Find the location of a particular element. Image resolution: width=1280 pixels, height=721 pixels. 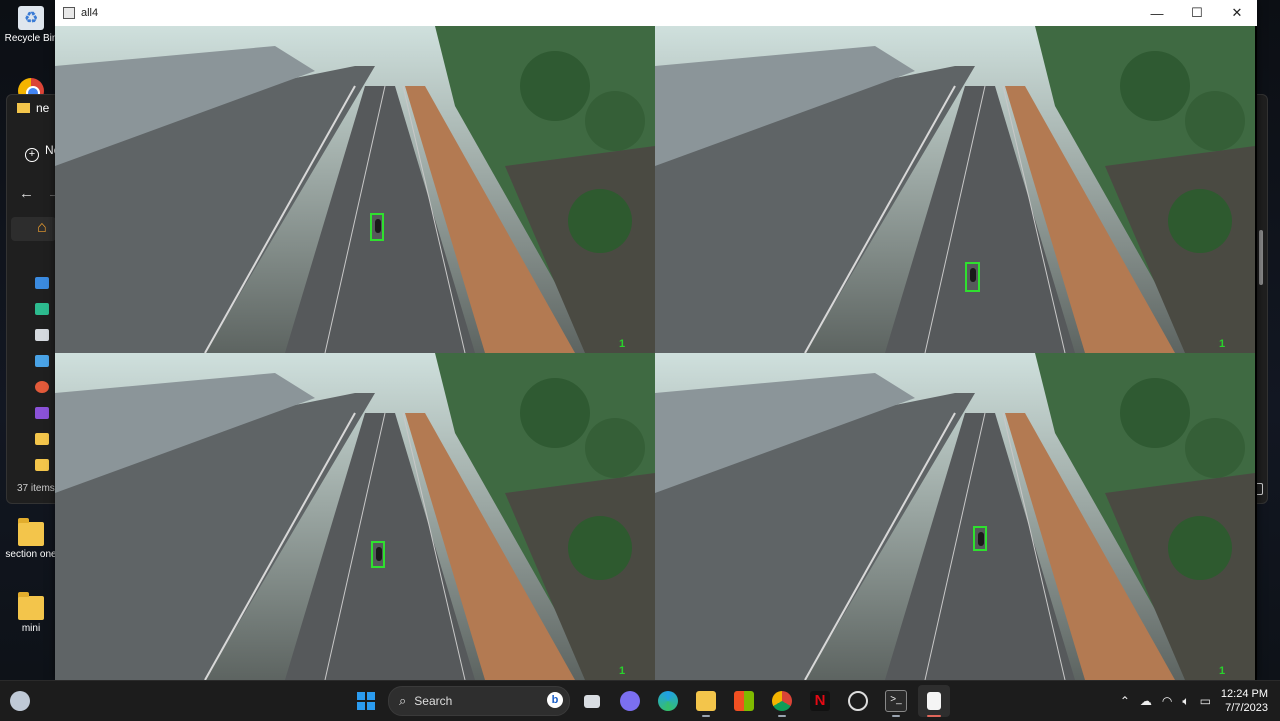

section-one-folder: section one is located at coordinates (31, 539).